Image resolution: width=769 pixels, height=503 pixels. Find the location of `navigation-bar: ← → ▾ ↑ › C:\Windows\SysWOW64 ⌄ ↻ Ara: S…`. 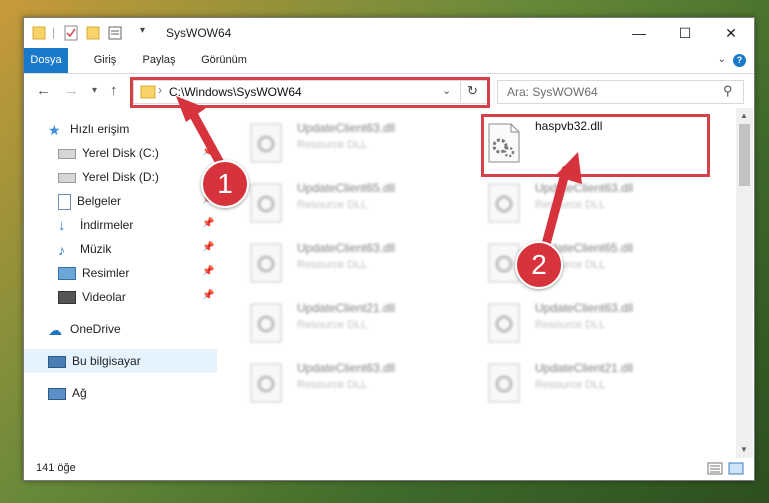

navigation-bar: ← → ▾ ↑ › C:\Windows\SysWOW64 ⌄ ↻ Ara: S… is located at coordinates (389, 91).